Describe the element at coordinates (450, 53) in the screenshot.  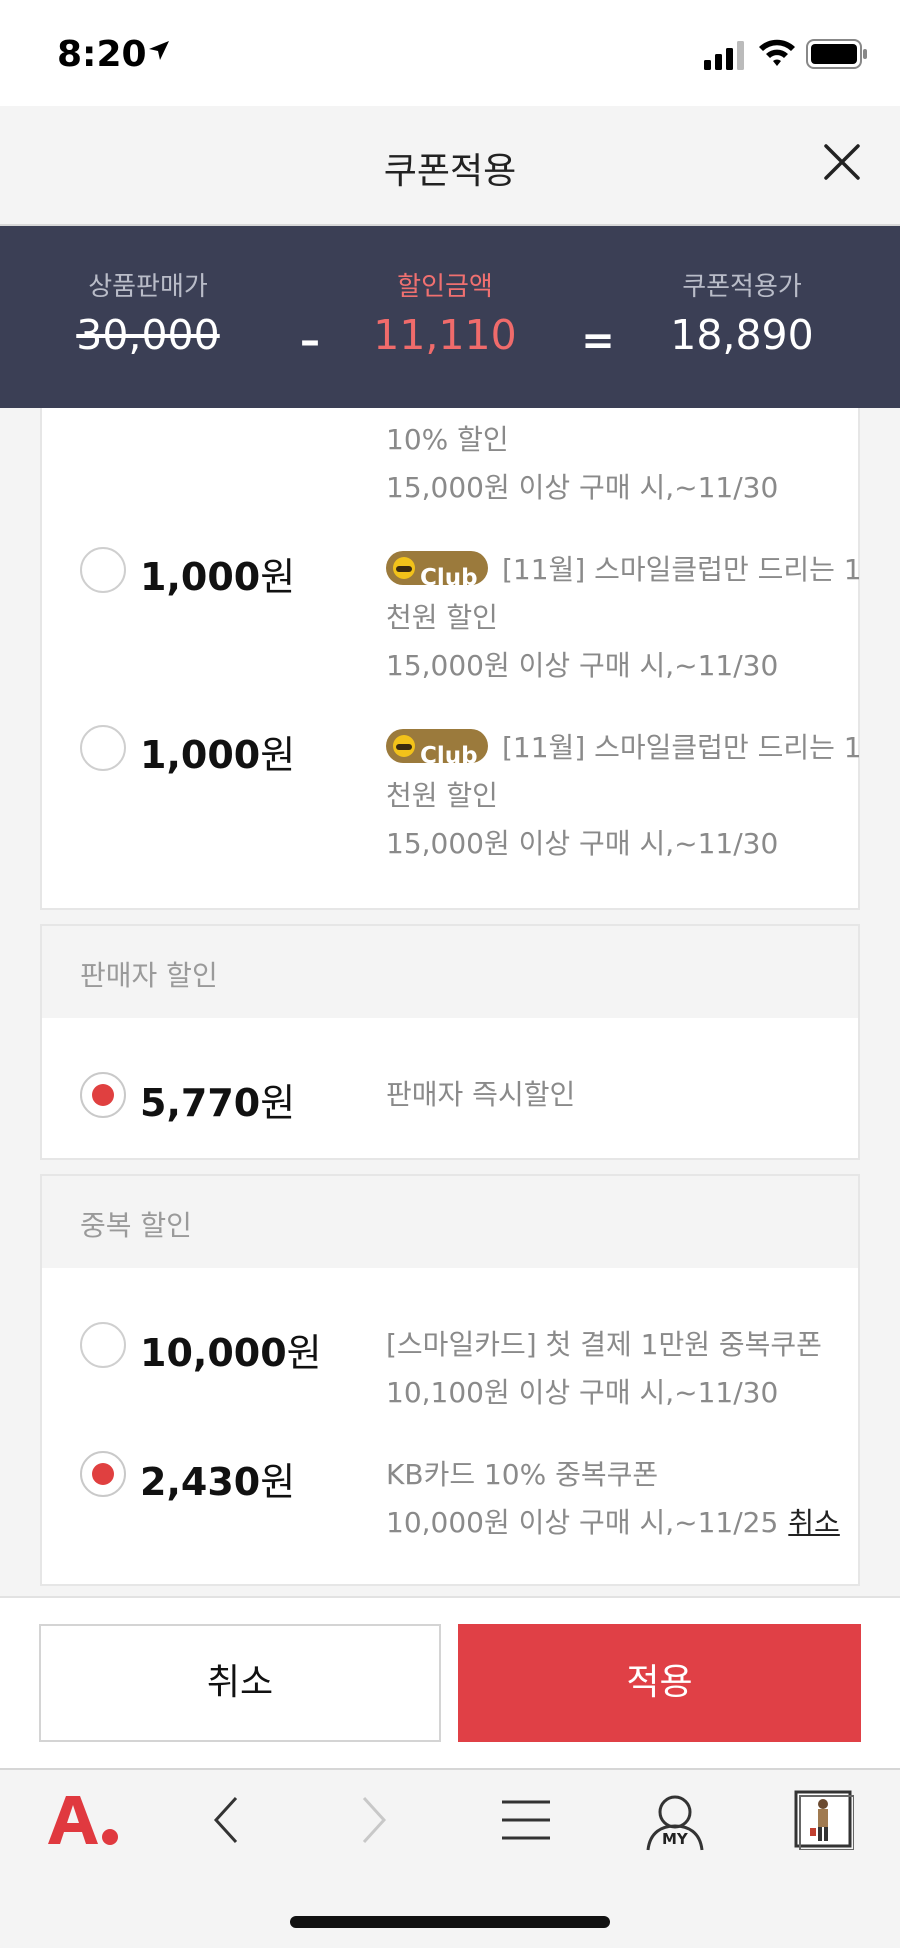
I see `status-bar: 8:20` at that location.